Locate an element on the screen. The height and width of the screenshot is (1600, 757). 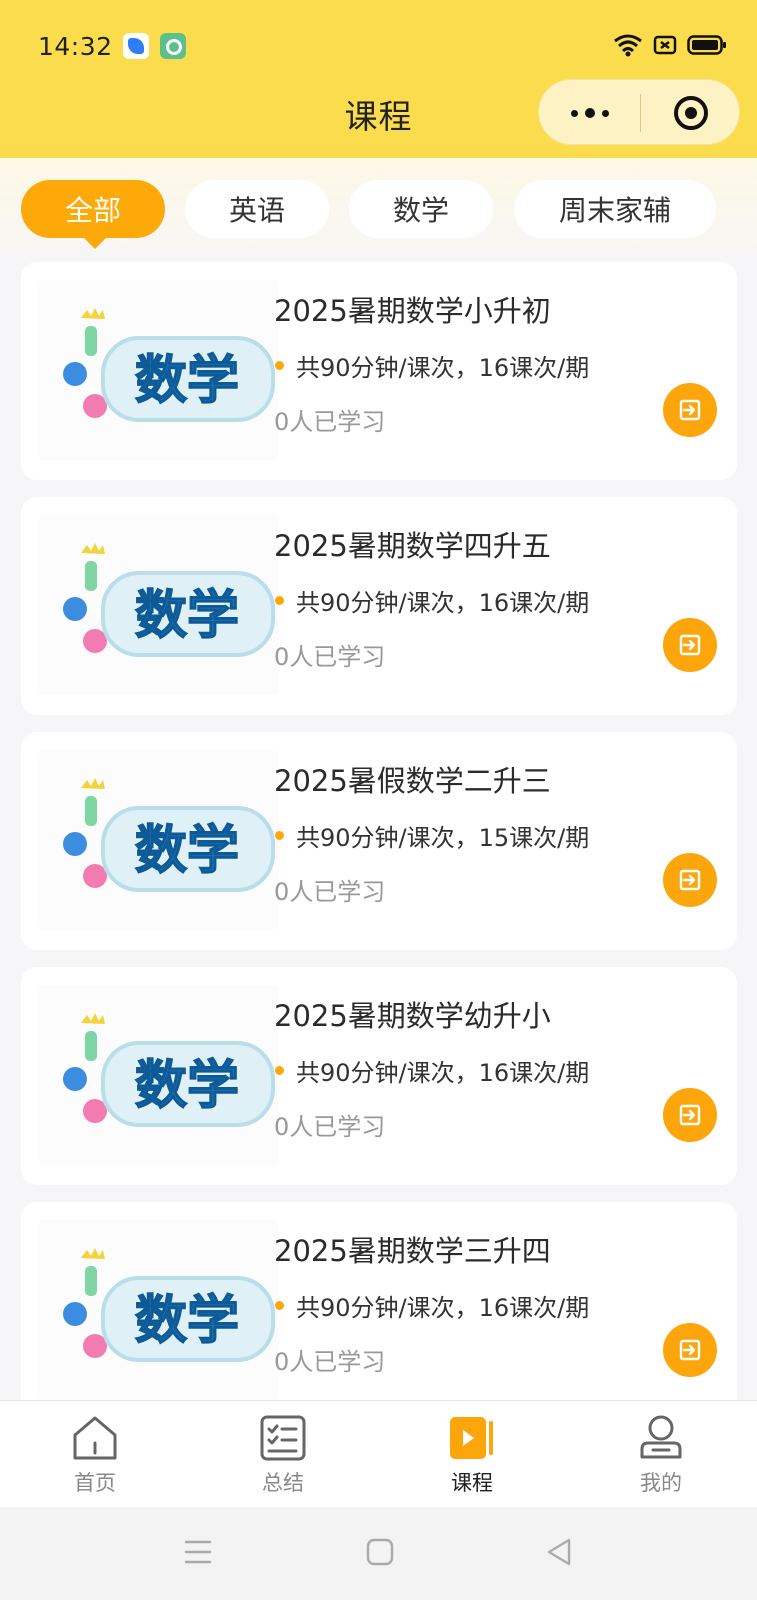
course-title: 2025暑期数学四升五 is located at coordinates (412, 546).